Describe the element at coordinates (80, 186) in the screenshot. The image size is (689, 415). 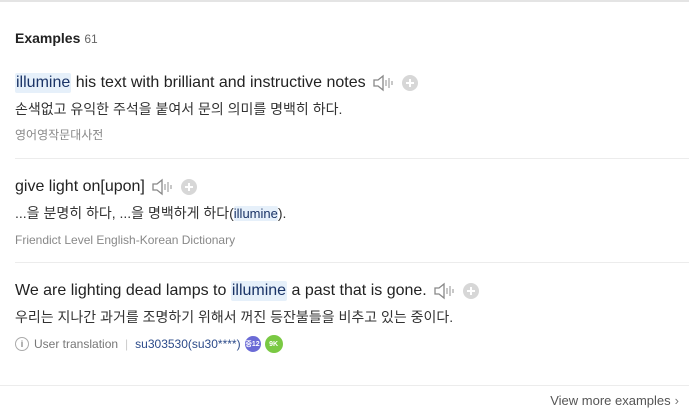
I see `sentence-text: give light on[upon]` at that location.